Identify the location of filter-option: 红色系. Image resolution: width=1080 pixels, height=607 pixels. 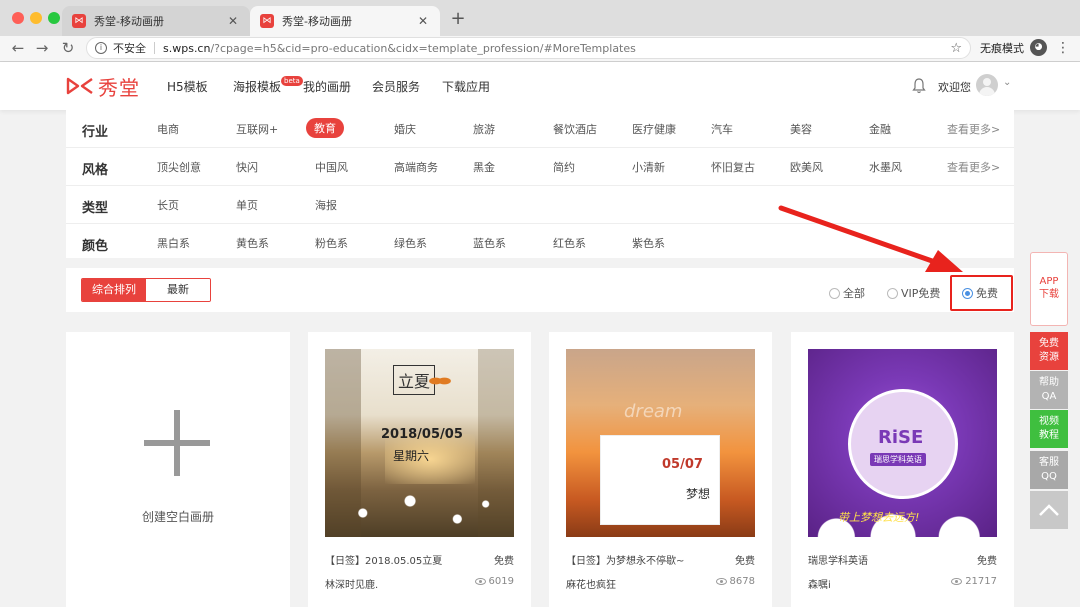
(569, 243).